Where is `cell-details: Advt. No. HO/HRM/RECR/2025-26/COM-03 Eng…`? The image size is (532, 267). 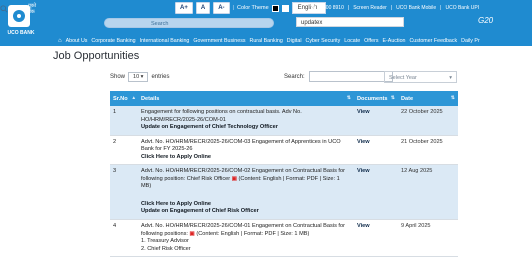
cell-details: Advt. No. HO/HRM/RECR/2025-26/COM-03 Eng… is located at coordinates (246, 150).